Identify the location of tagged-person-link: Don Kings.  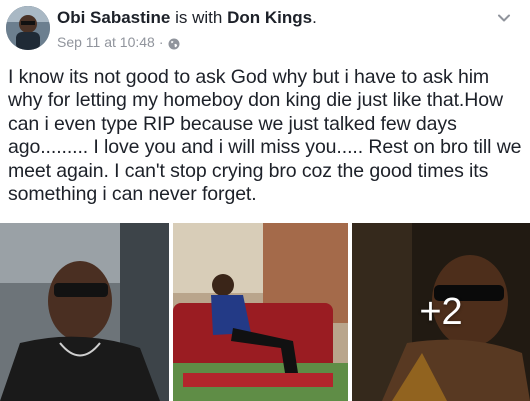
(269, 17).